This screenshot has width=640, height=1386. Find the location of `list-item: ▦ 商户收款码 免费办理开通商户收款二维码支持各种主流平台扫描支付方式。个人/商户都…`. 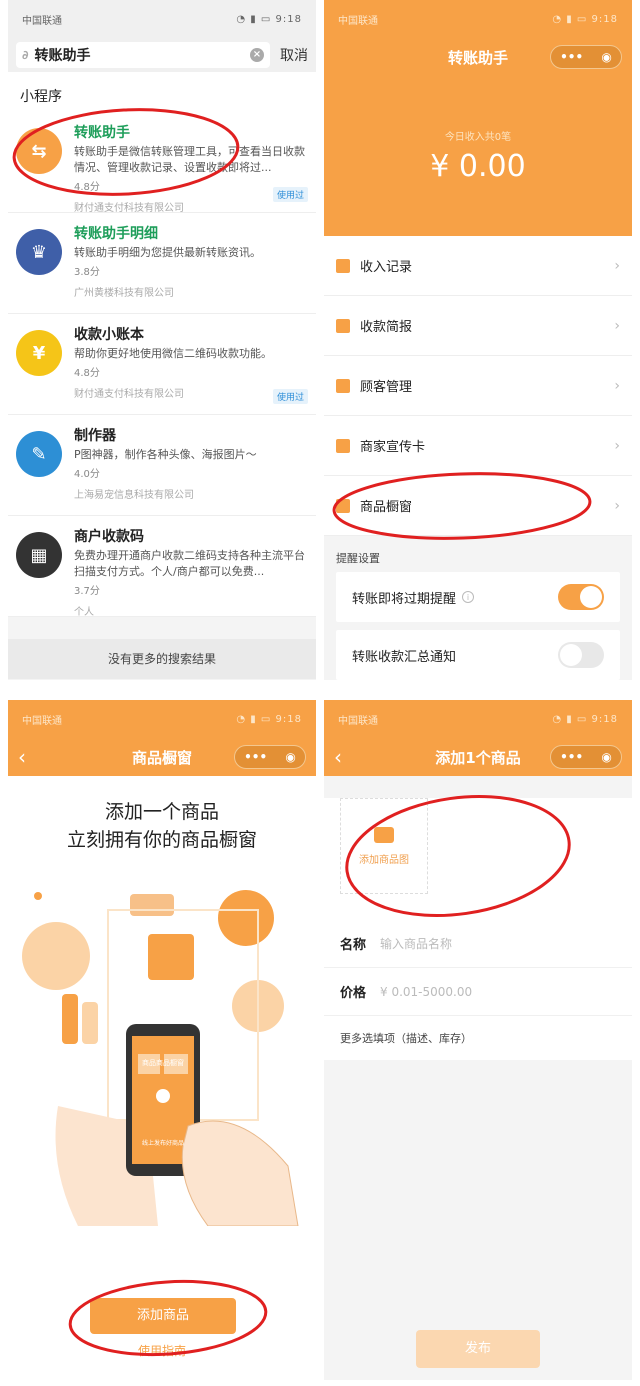

list-item: ▦ 商户收款码 免费办理开通商户收款二维码支持各种主流平台扫描支付方式。个人/商户都… is located at coordinates (162, 567).